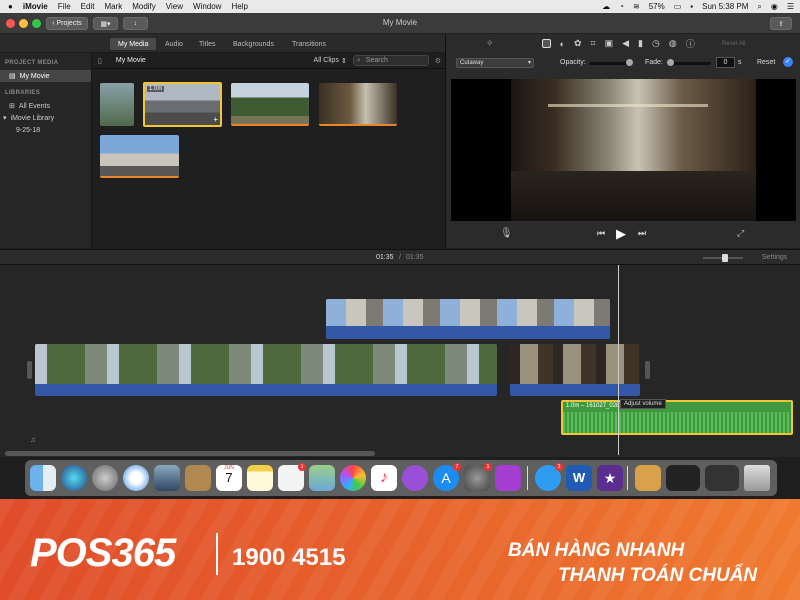 The image size is (800, 600). Describe the element at coordinates (636, 6) in the screenshot. I see `wifi-icon: ≋` at that location.